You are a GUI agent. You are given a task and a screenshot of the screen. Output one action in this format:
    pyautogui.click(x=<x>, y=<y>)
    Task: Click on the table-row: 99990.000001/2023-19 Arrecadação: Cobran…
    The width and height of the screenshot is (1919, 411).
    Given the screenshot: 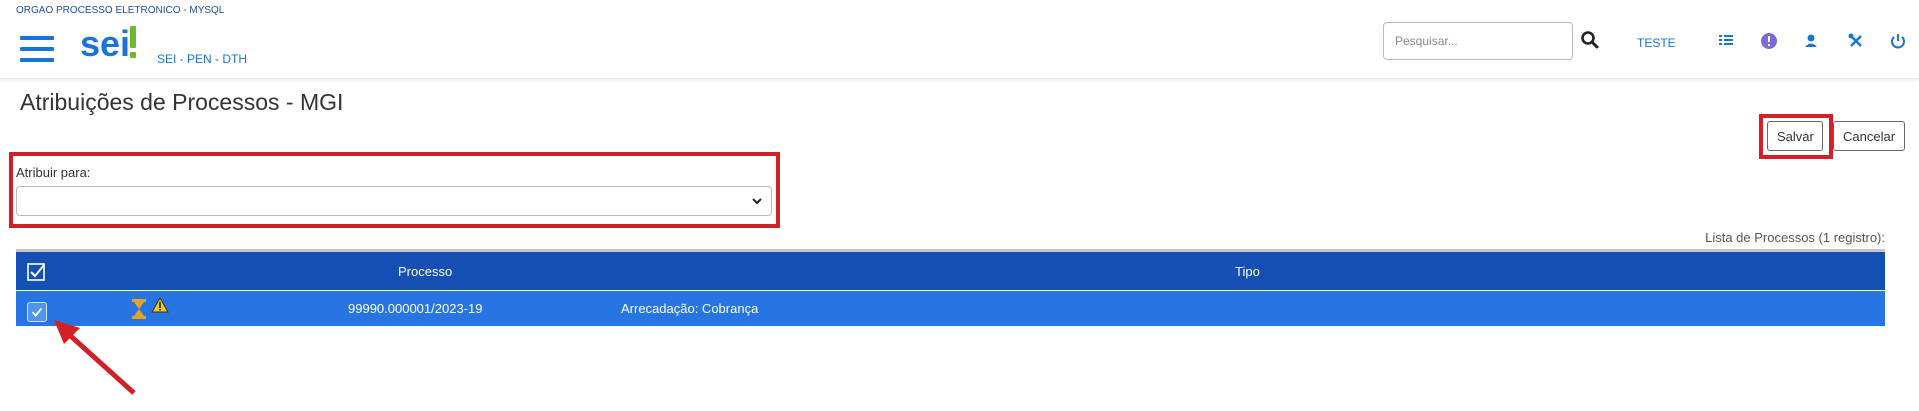 What is the action you would take?
    pyautogui.click(x=950, y=308)
    